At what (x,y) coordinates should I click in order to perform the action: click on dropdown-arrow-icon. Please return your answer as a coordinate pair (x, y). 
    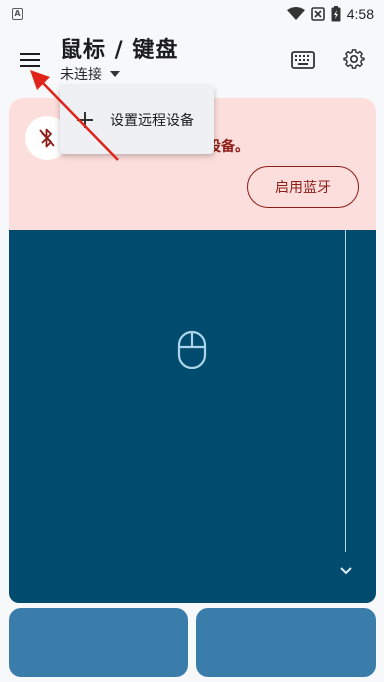
    Looking at the image, I should click on (115, 74).